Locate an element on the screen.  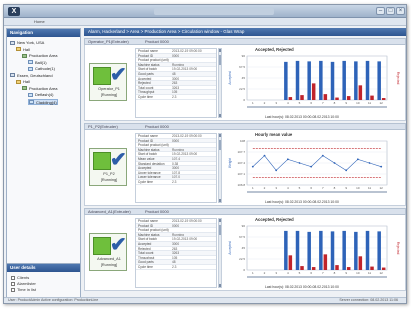
x-tick-label: 4 is located at coordinates (288, 188).